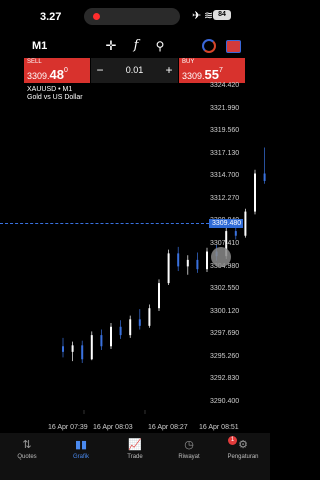 The width and height of the screenshot is (320, 480). Describe the element at coordinates (27, 457) in the screenshot. I see `nav-label: Quotes` at that location.